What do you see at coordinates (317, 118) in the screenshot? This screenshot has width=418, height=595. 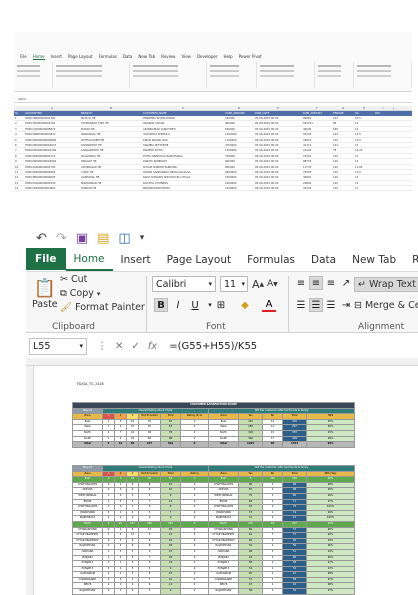 I see `top-table-cell: 89681` at bounding box center [317, 118].